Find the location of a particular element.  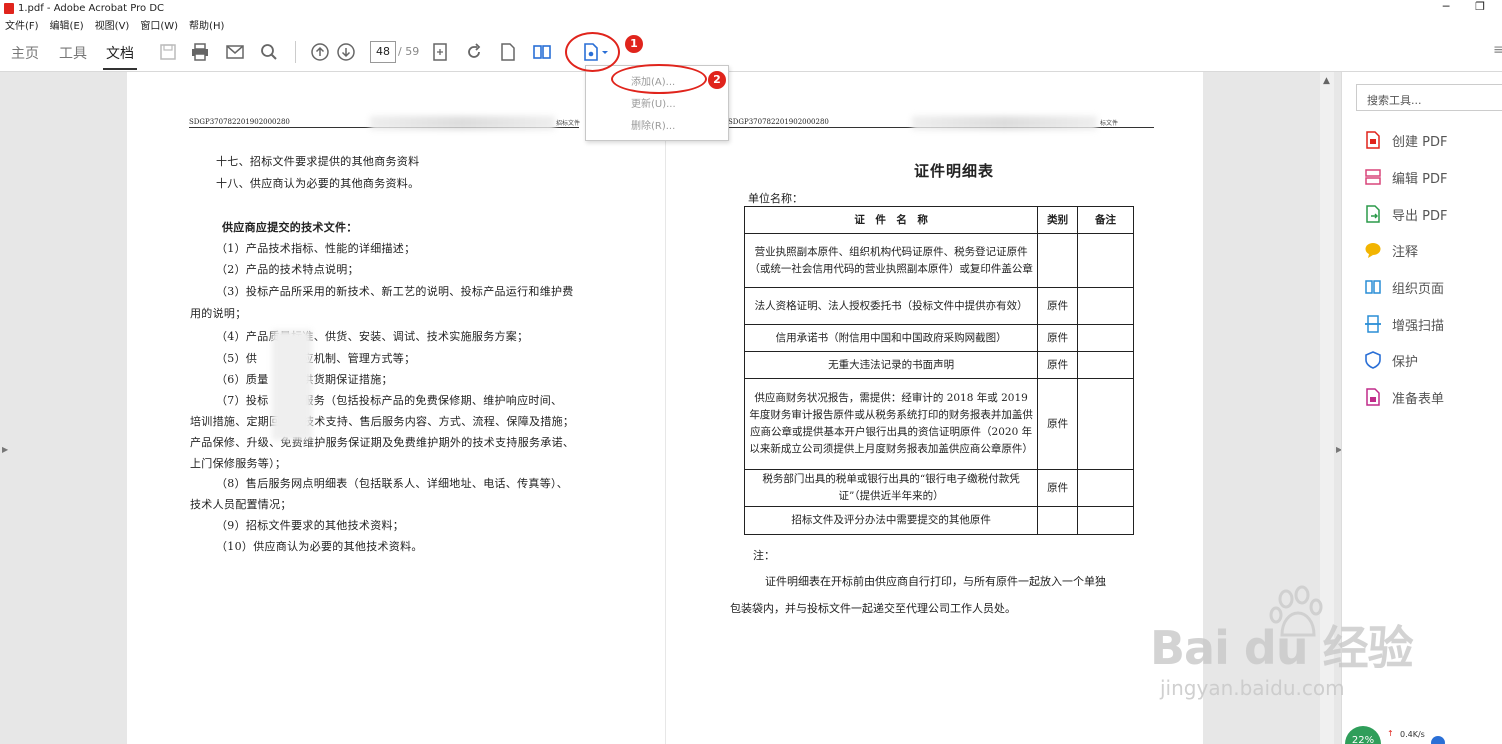

tool-prepare-form: 准备表单 is located at coordinates (1404, 397).